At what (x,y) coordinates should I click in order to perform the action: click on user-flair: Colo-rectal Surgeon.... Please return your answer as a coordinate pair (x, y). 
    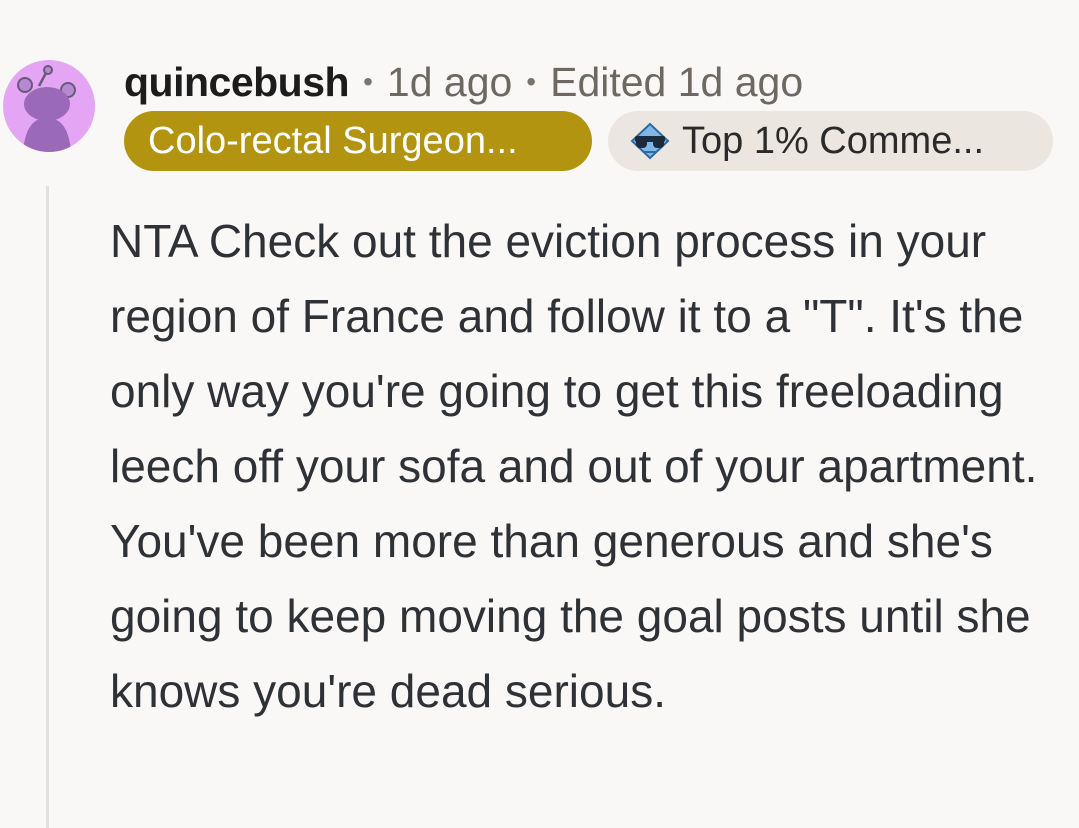
    Looking at the image, I should click on (358, 141).